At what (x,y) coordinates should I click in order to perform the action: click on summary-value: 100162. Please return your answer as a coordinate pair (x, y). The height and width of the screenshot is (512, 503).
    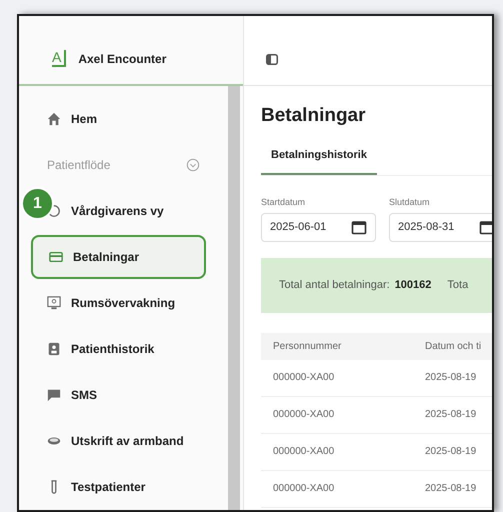
    Looking at the image, I should click on (413, 285).